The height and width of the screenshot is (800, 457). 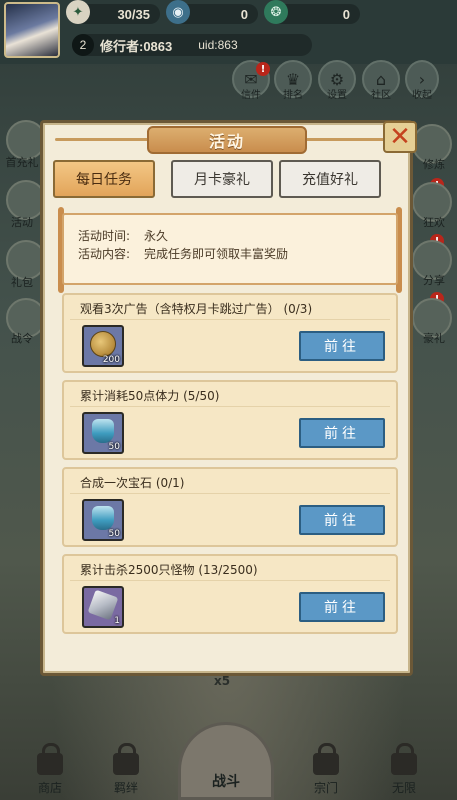 What do you see at coordinates (227, 140) in the screenshot?
I see `dialog-title: 活动` at bounding box center [227, 140].